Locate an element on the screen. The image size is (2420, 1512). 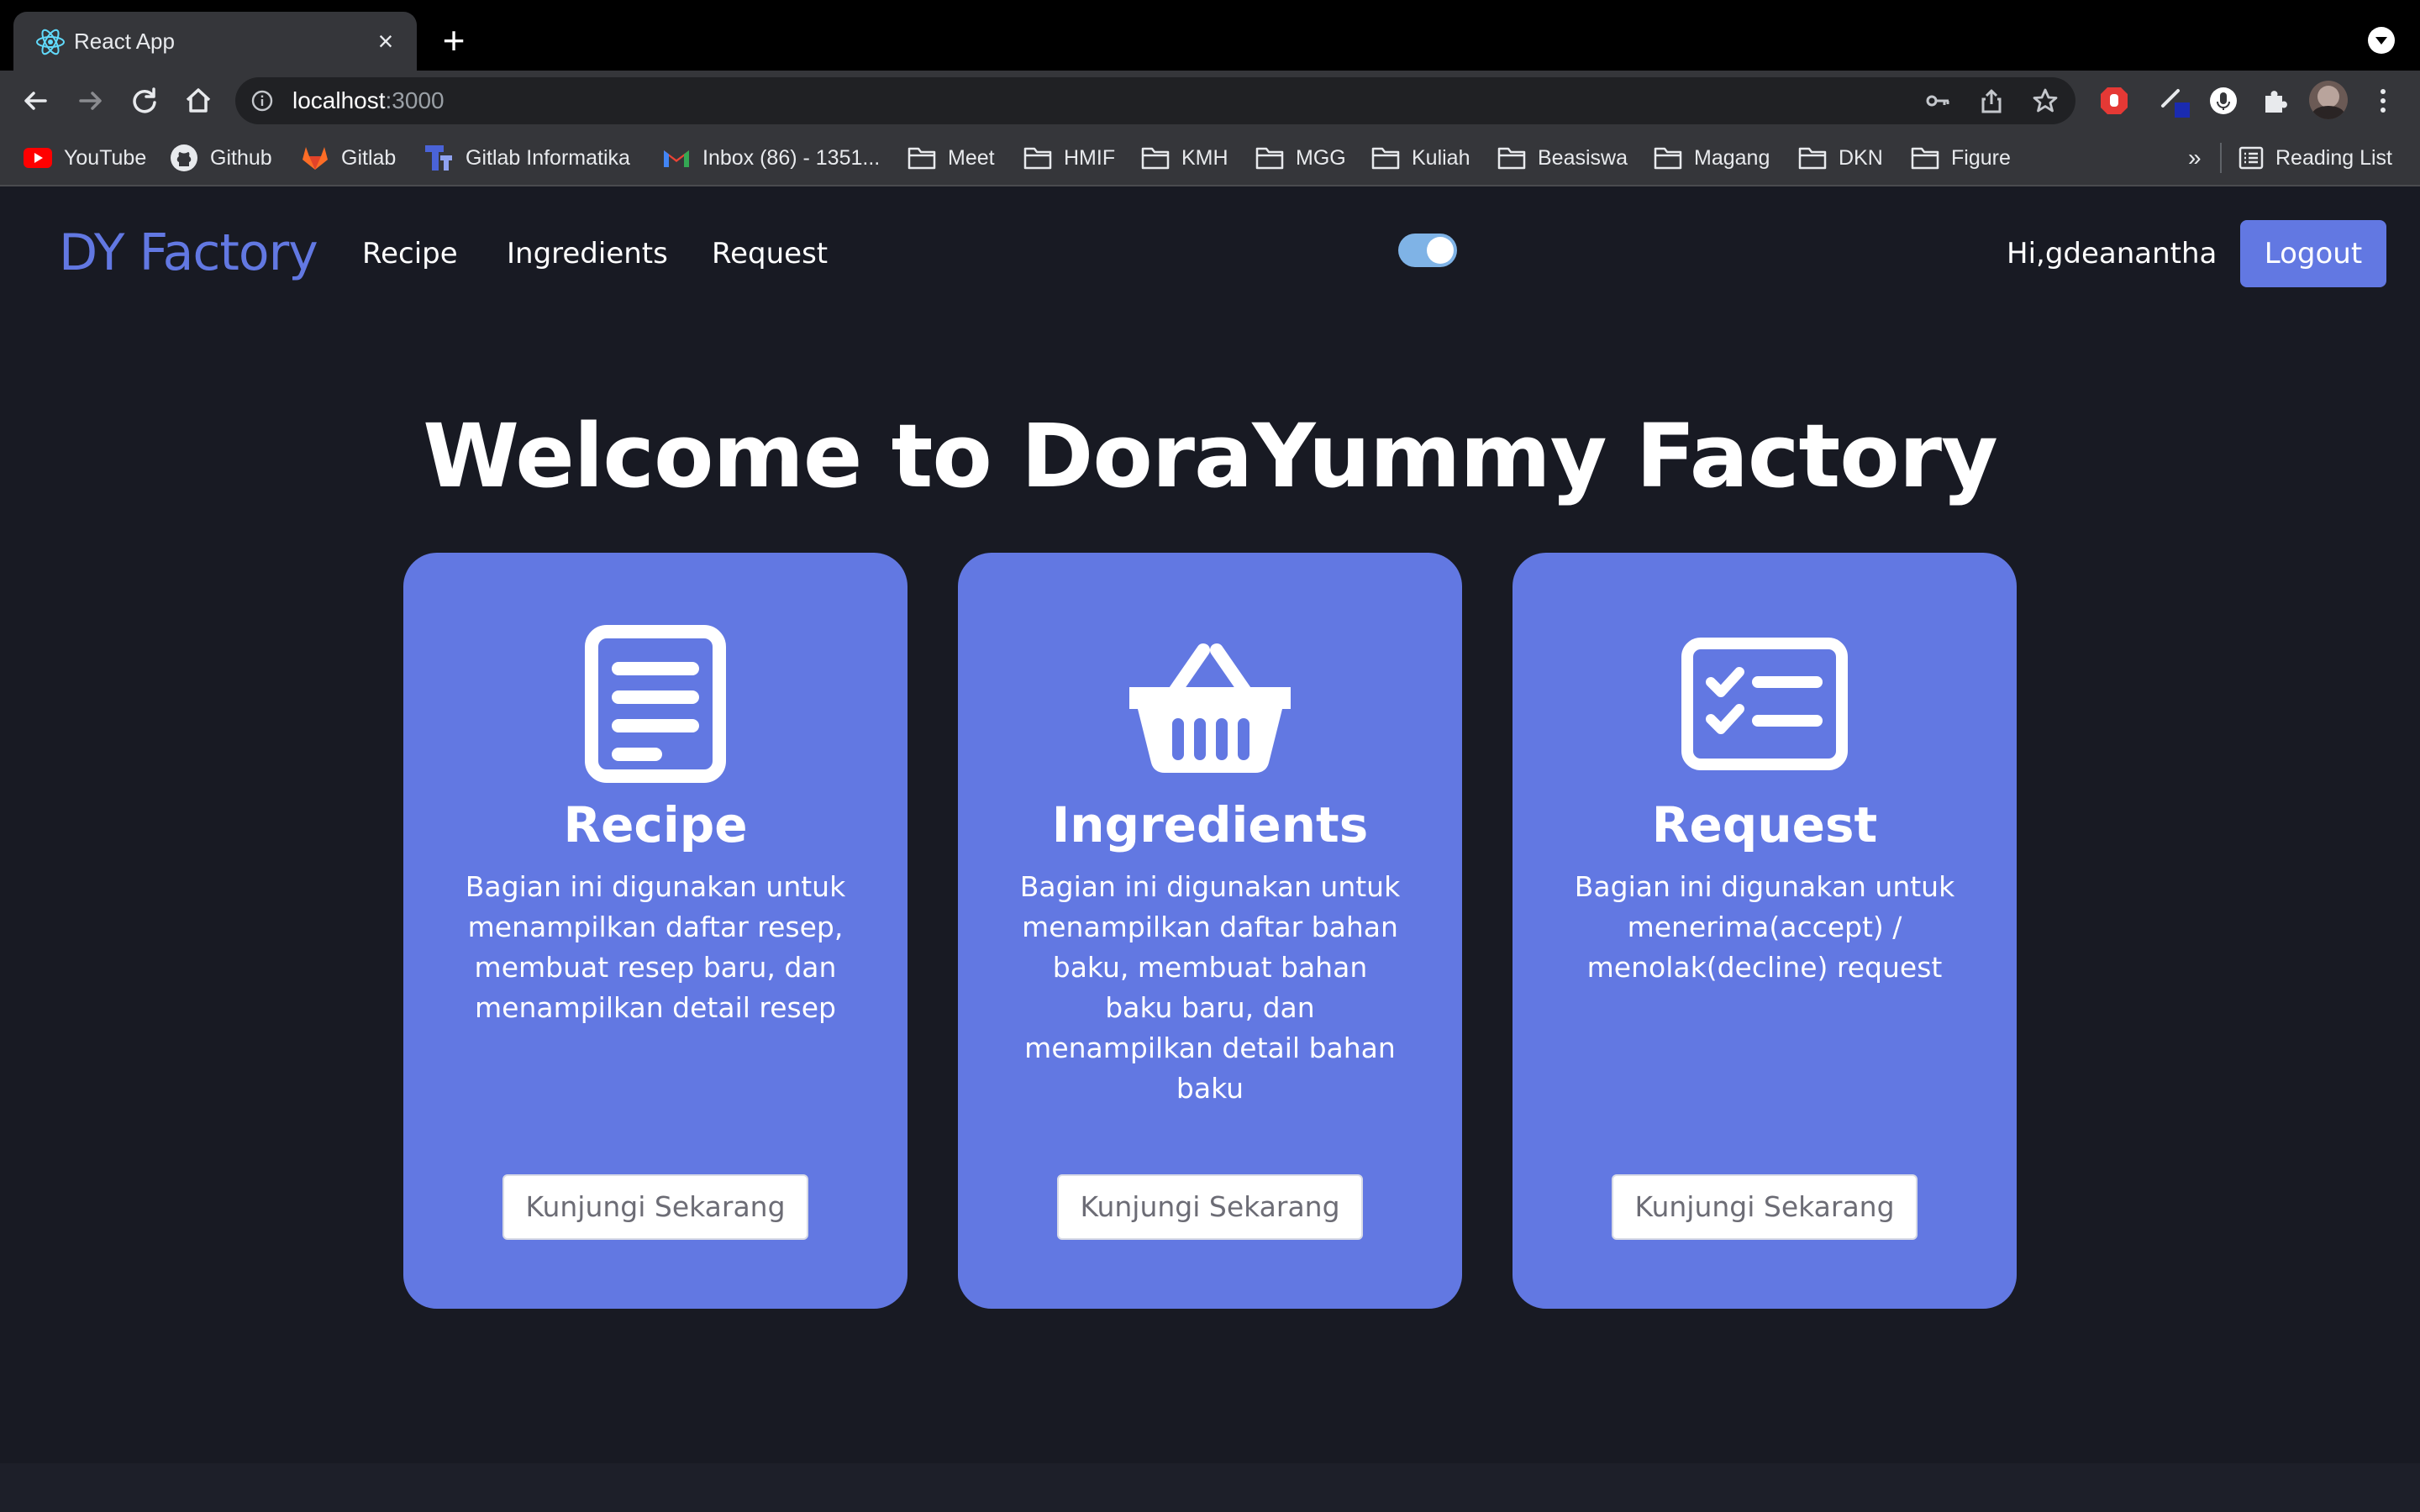
card-title: Request is located at coordinates (1764, 824).